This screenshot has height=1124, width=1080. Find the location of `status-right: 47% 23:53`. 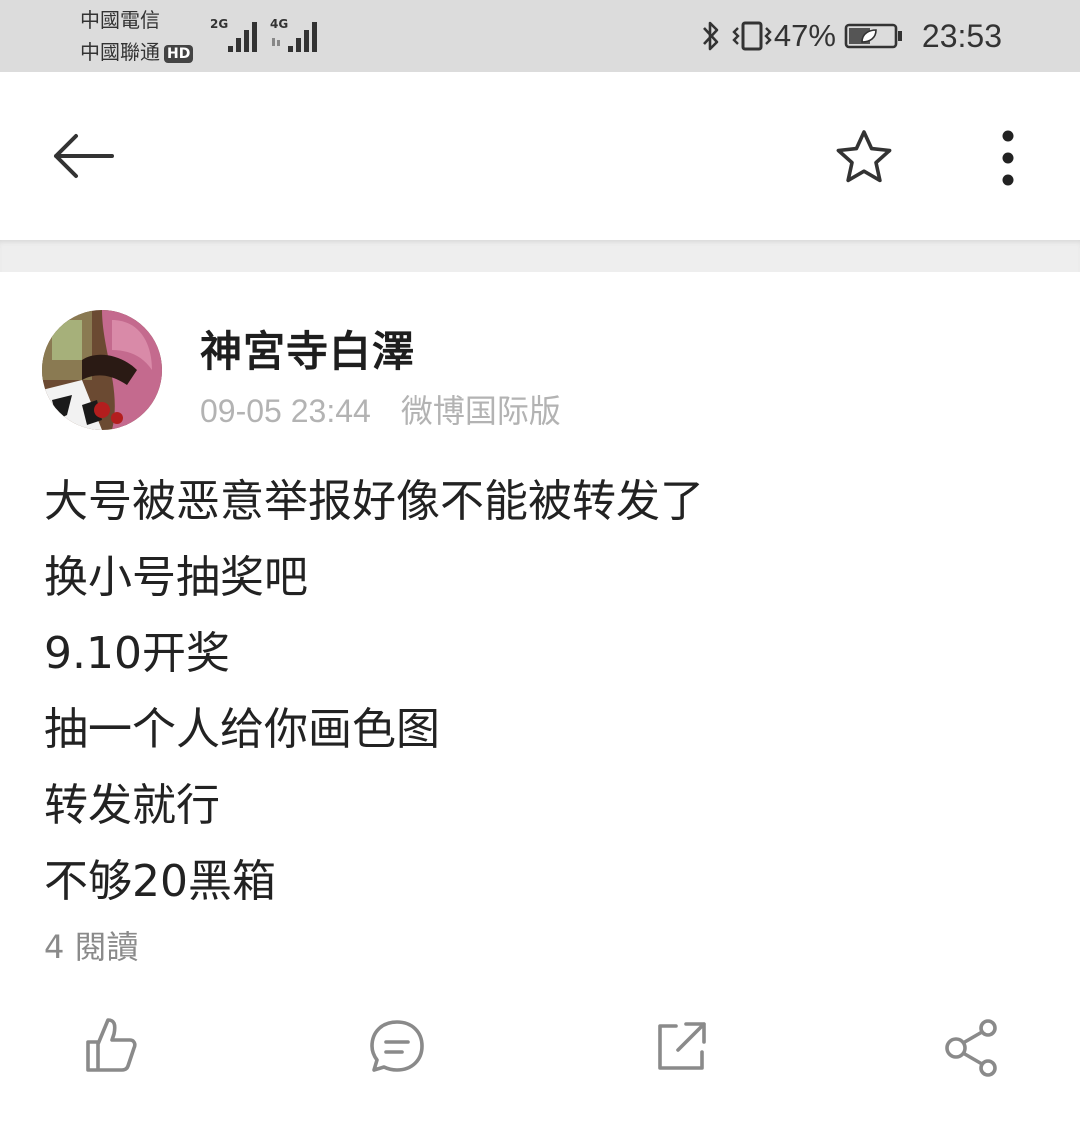

status-right: 47% 23:53 is located at coordinates (850, 36).